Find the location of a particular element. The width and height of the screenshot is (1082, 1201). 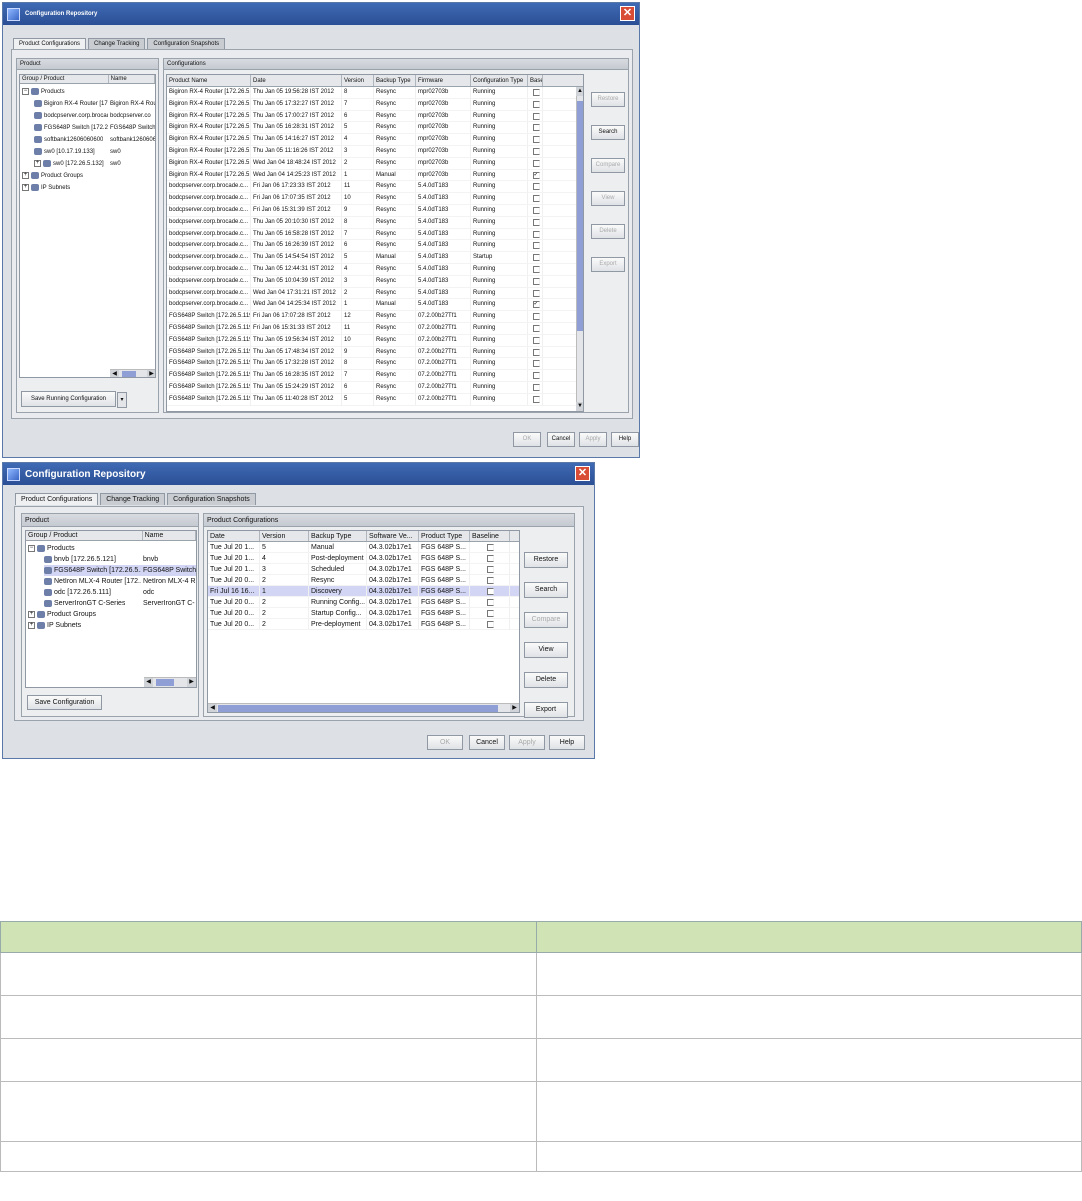

apply-button: Apply is located at coordinates (593, 439).